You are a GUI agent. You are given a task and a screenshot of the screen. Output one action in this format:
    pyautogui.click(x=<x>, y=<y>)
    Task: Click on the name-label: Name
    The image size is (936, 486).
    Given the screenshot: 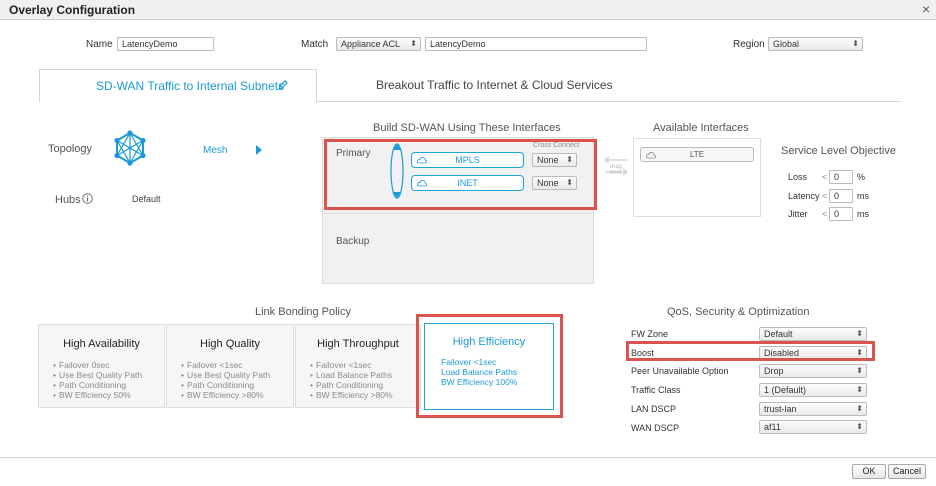 What is the action you would take?
    pyautogui.click(x=99, y=44)
    